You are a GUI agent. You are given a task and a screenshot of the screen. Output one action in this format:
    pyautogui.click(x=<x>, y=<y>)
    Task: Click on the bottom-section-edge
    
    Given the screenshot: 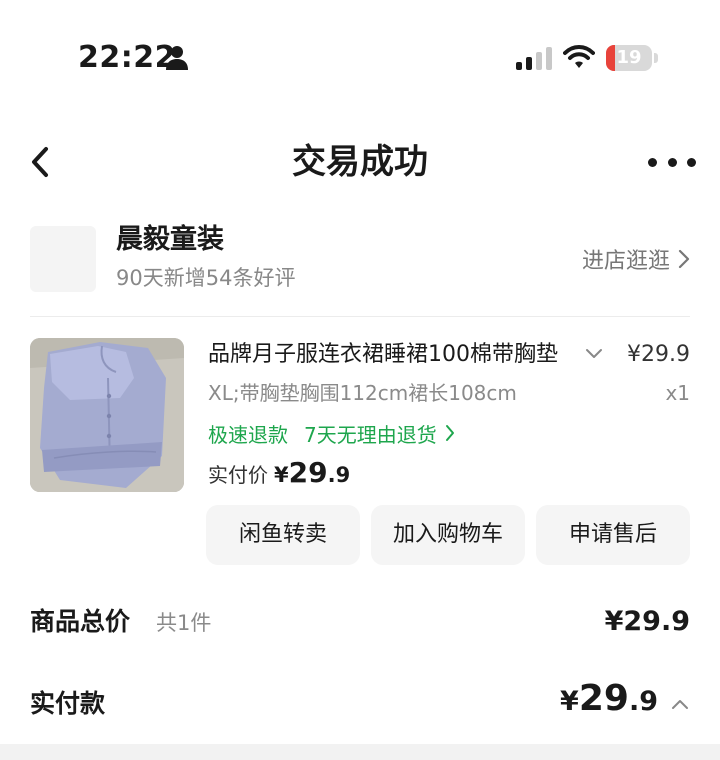 What is the action you would take?
    pyautogui.click(x=360, y=752)
    